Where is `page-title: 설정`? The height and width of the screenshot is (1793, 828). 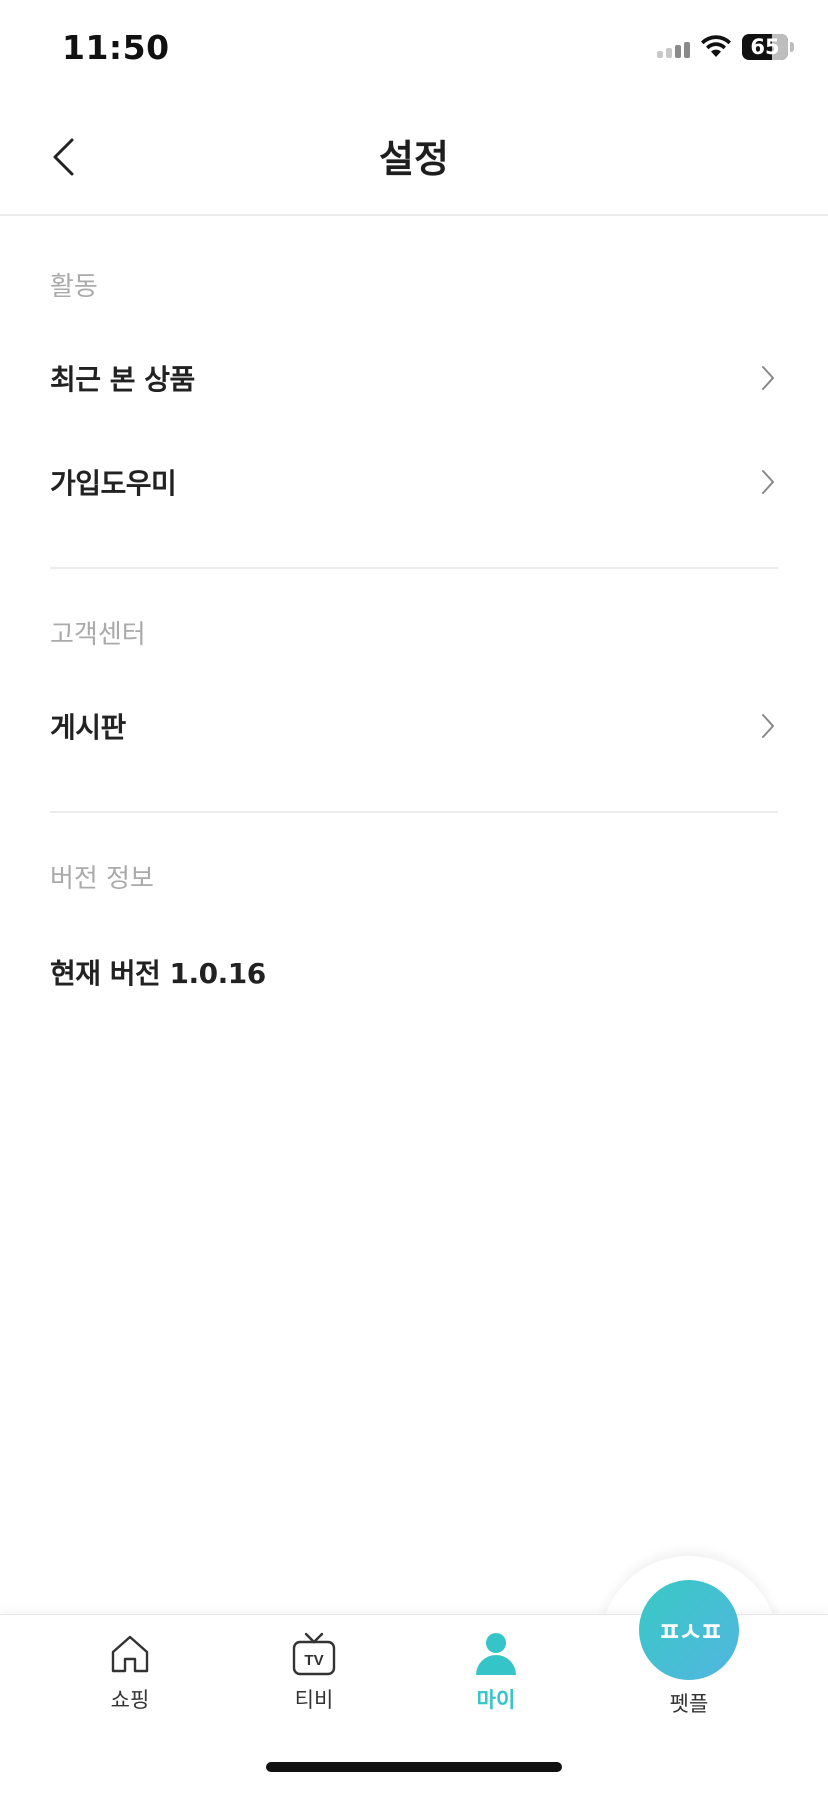 page-title: 설정 is located at coordinates (414, 159).